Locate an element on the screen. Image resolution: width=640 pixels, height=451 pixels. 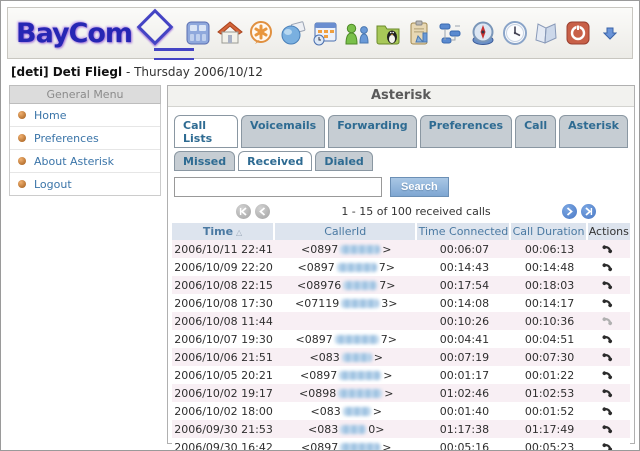
column-header-time: Time △ is located at coordinates (224, 231).